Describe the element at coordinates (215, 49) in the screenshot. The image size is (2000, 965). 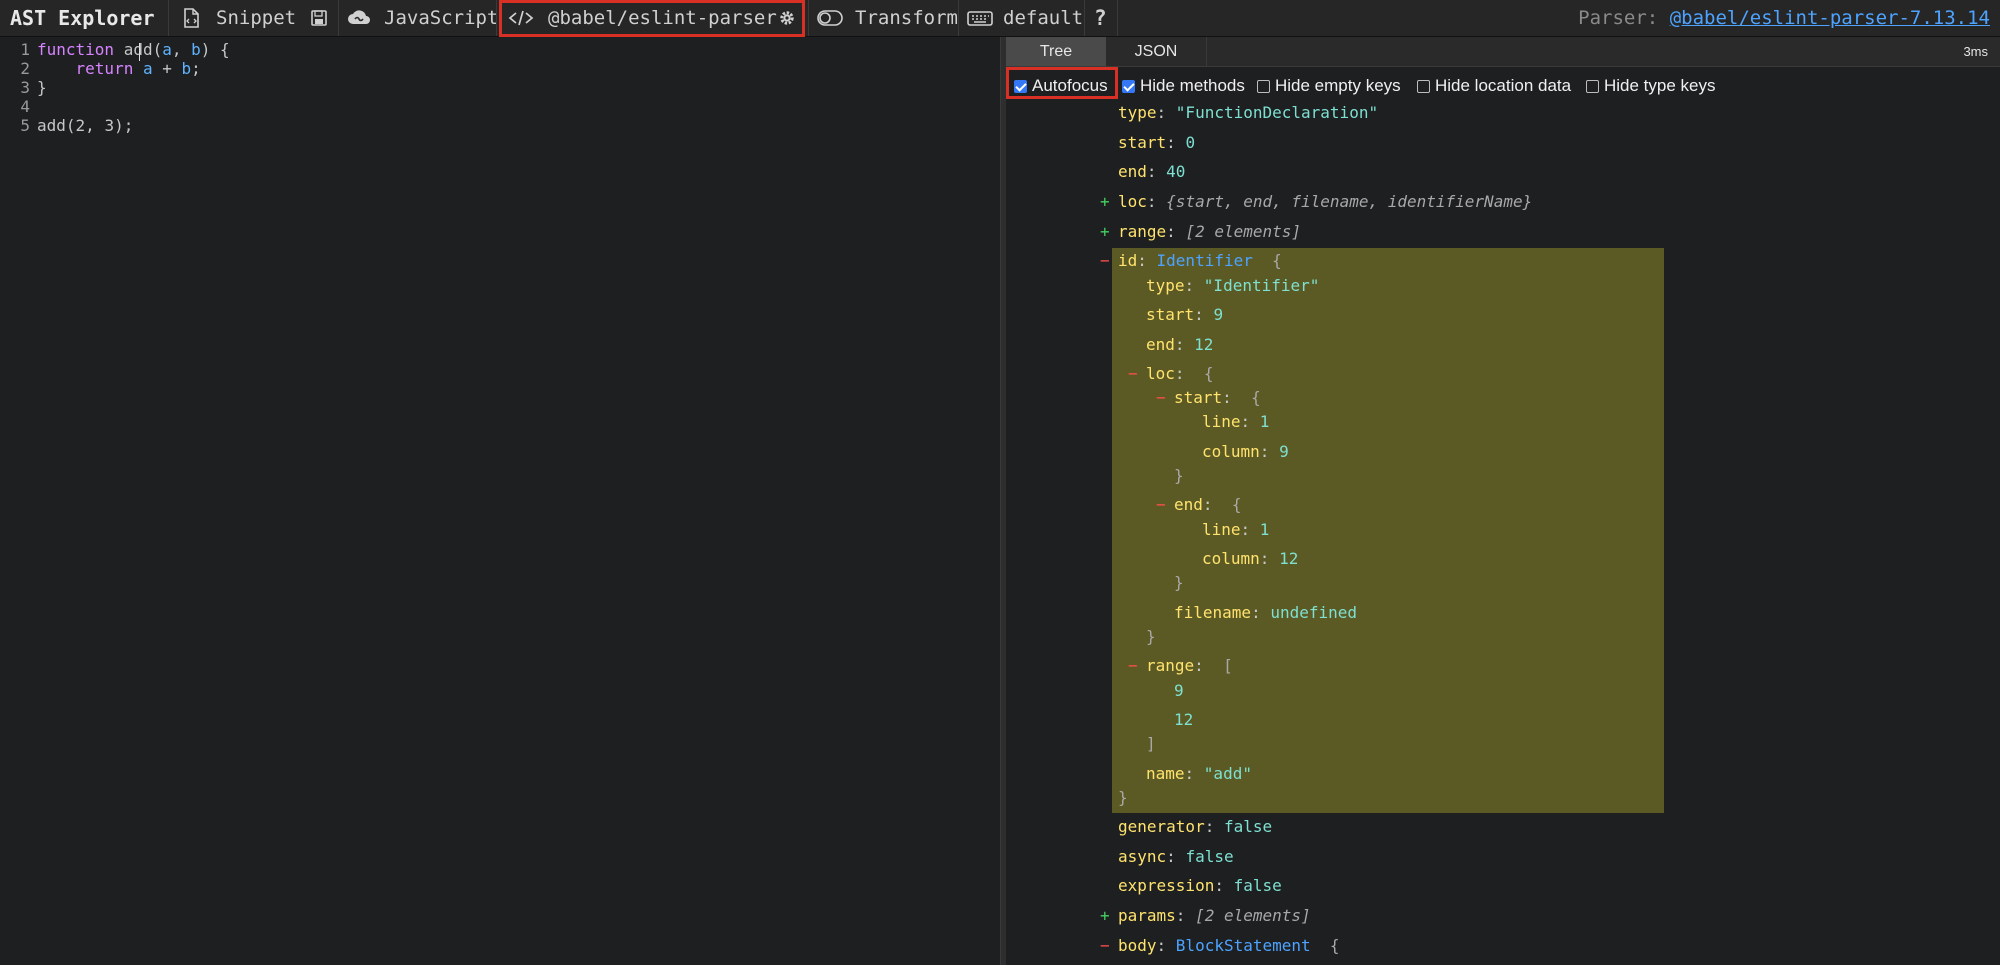
I see `punctuation-token: ) {` at that location.